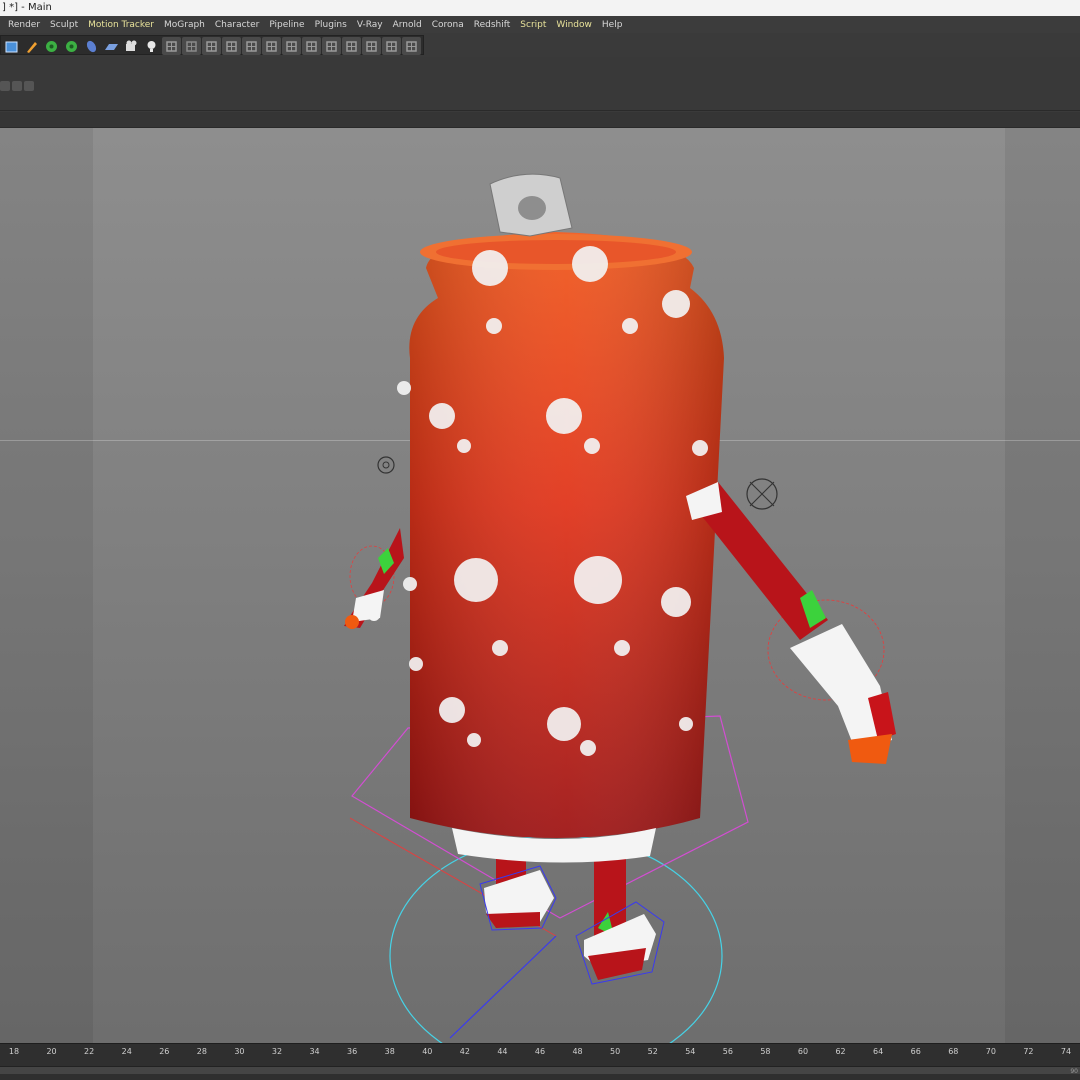  What do you see at coordinates (990, 1051) in the screenshot?
I see `timeline-tick: 70` at bounding box center [990, 1051].